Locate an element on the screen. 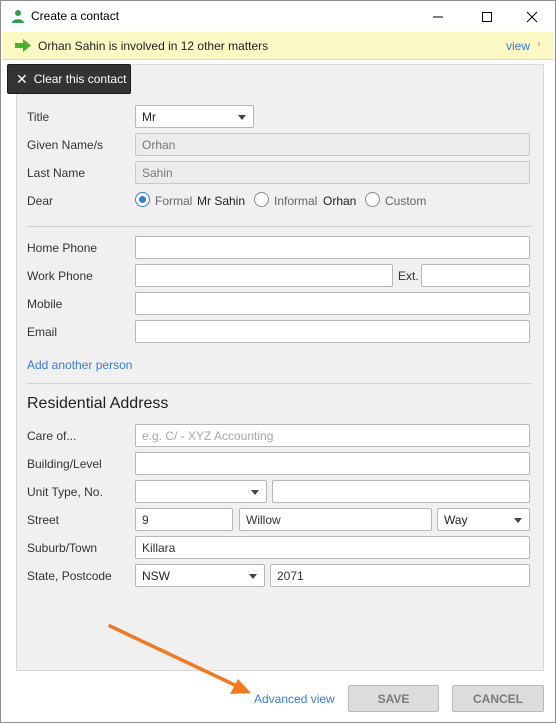 The image size is (556, 724). last-name-field: Sahin is located at coordinates (332, 172).